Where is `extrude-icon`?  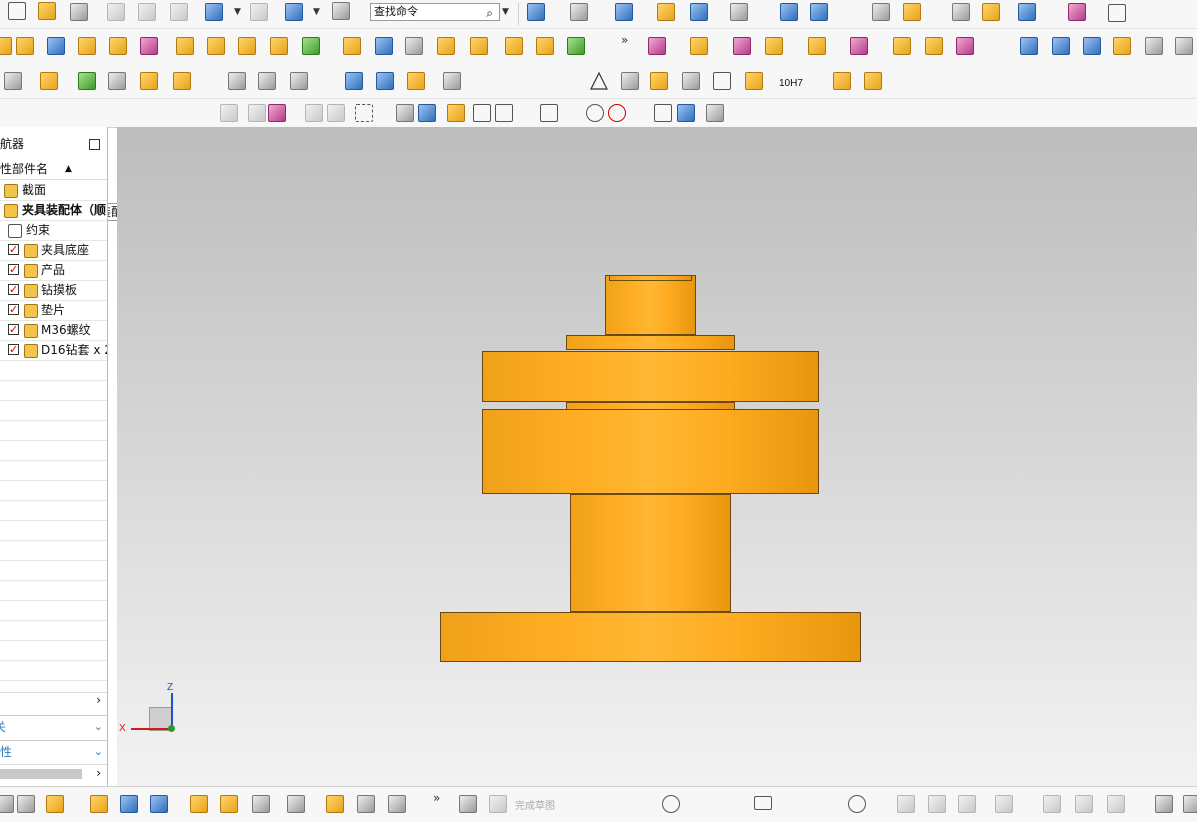
extrude-icon is located at coordinates (185, 46).